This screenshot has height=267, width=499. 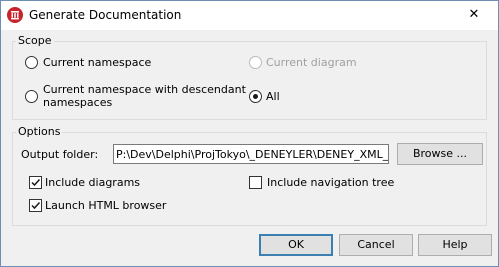 I want to click on radio-namespace-with-descendants, so click(x=31, y=96).